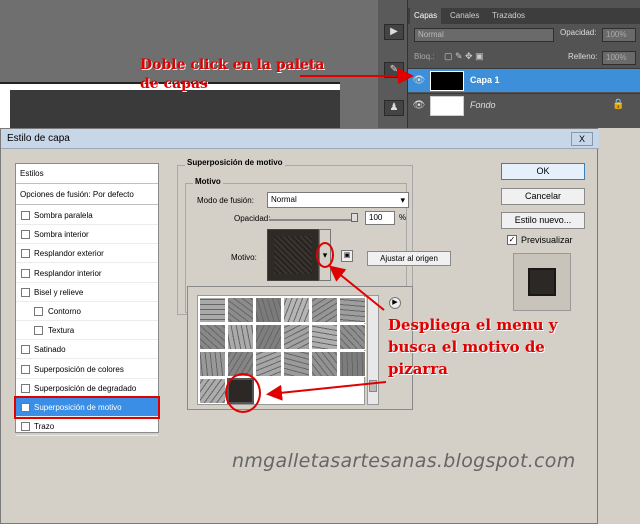 This screenshot has height=524, width=640. I want to click on layer-opacity-input: 100%, so click(619, 35).